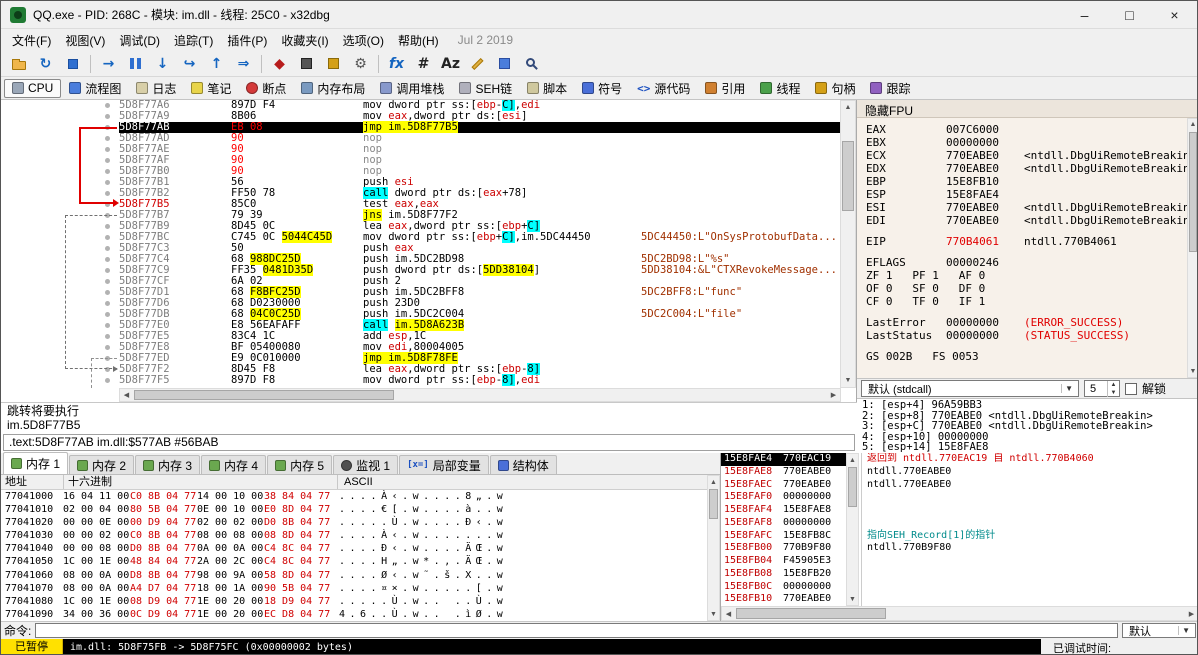 Image resolution: width=1198 pixels, height=655 pixels. I want to click on unlock-checkbox, so click(1131, 388).